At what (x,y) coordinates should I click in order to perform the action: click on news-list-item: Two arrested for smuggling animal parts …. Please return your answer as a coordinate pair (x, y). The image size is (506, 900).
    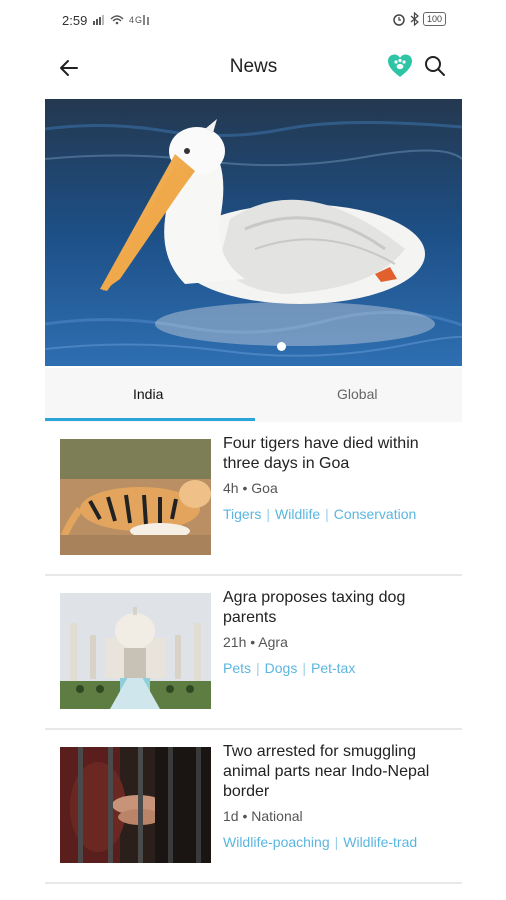
    Looking at the image, I should click on (253, 808).